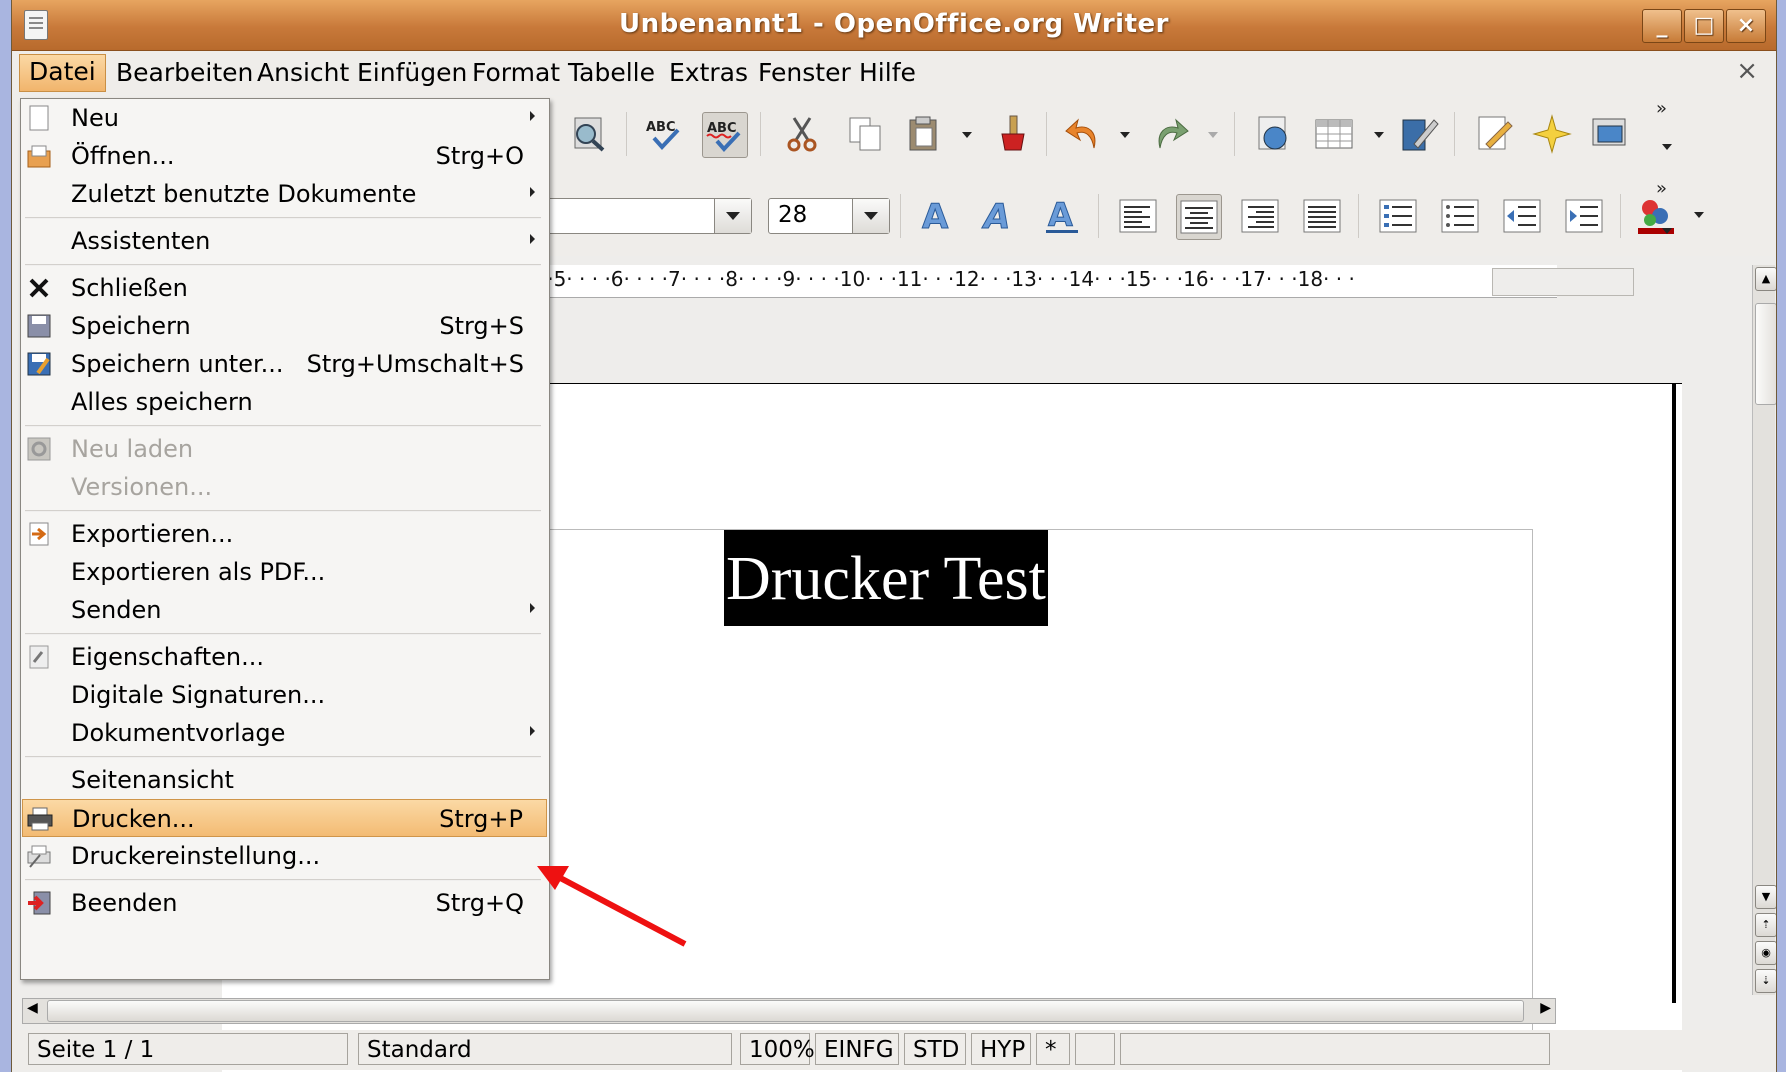 The width and height of the screenshot is (1786, 1072). What do you see at coordinates (887, 73) in the screenshot?
I see `menu-hilfe: Hilfe` at bounding box center [887, 73].